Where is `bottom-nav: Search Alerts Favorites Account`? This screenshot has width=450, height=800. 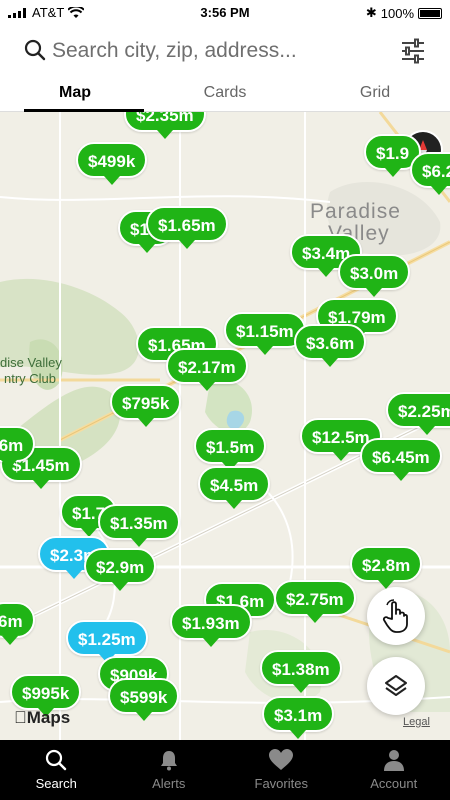
bottom-nav: Search Alerts Favorites Account is located at coordinates (225, 770).